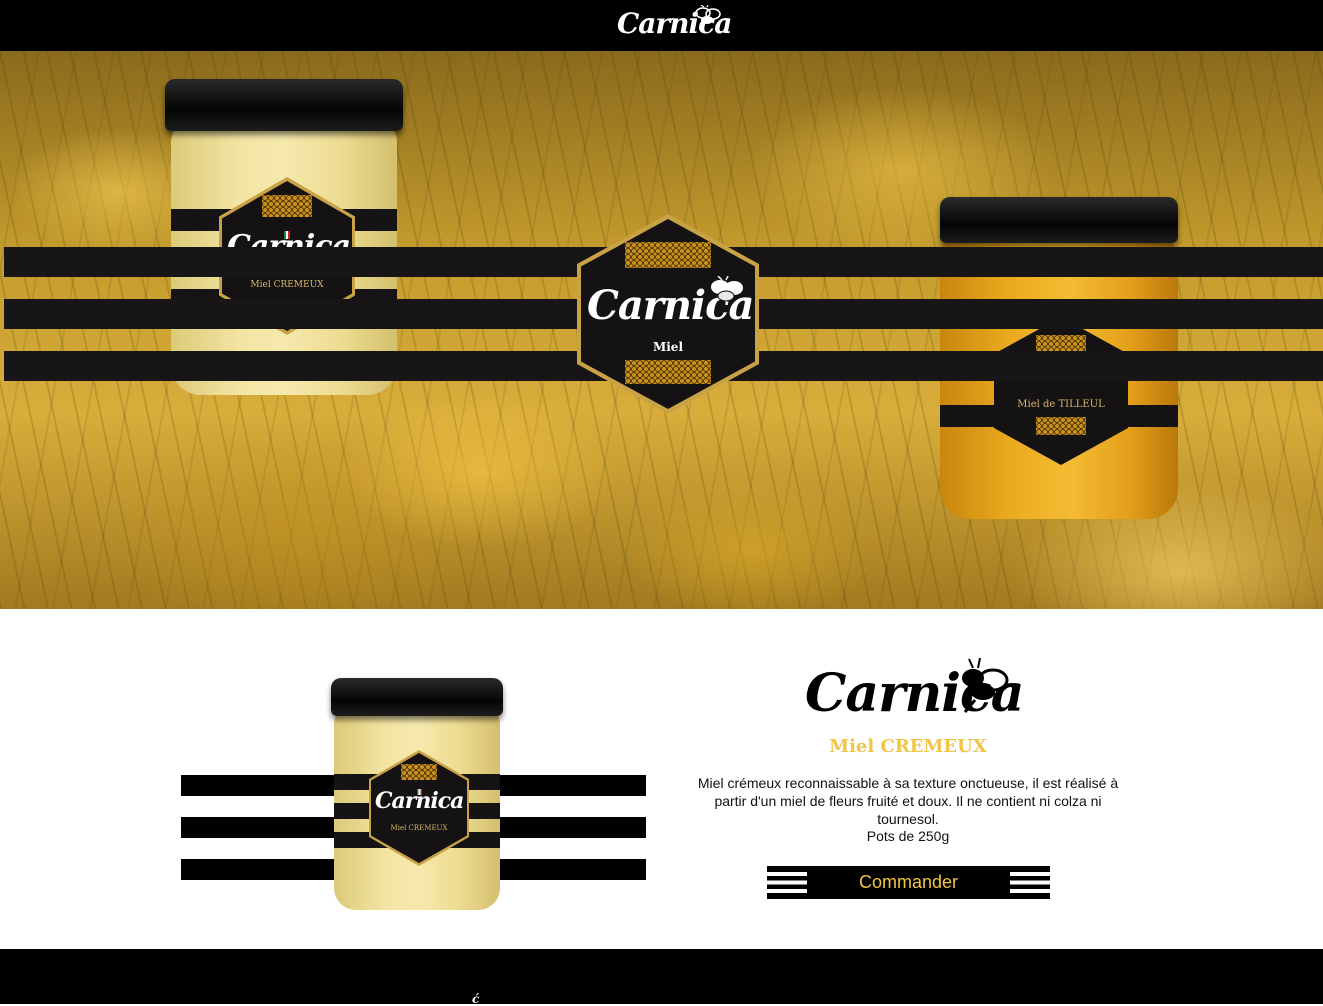  What do you see at coordinates (284, 237) in the screenshot?
I see `hero-jar-cremeux: Carnica Miel CREMEUX` at bounding box center [284, 237].